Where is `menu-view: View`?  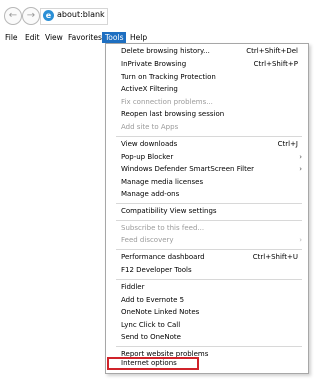
menu-view: View is located at coordinates (54, 37).